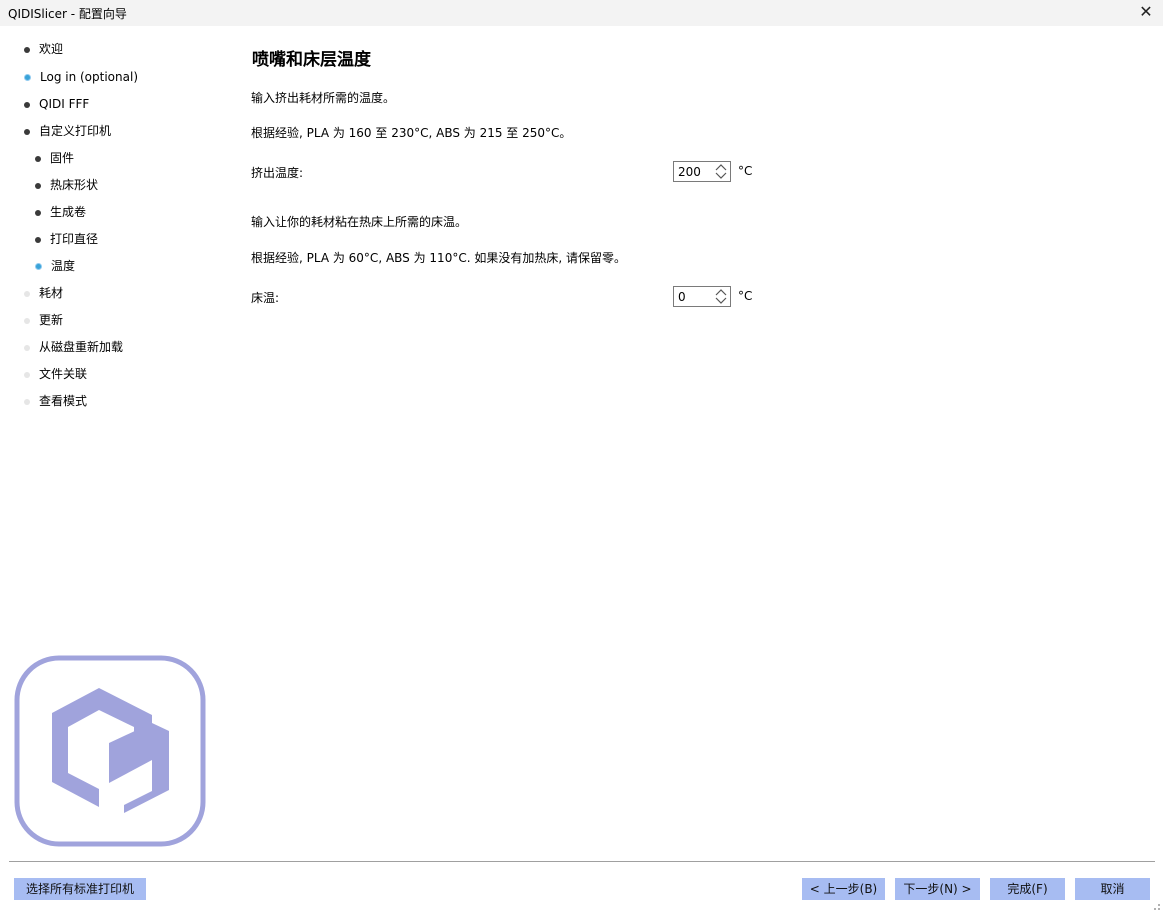 This screenshot has height=913, width=1163. What do you see at coordinates (359, 222) in the screenshot?
I see `bed-intro-text: 输入让你的耗材粘在热床上所需的床温。` at bounding box center [359, 222].